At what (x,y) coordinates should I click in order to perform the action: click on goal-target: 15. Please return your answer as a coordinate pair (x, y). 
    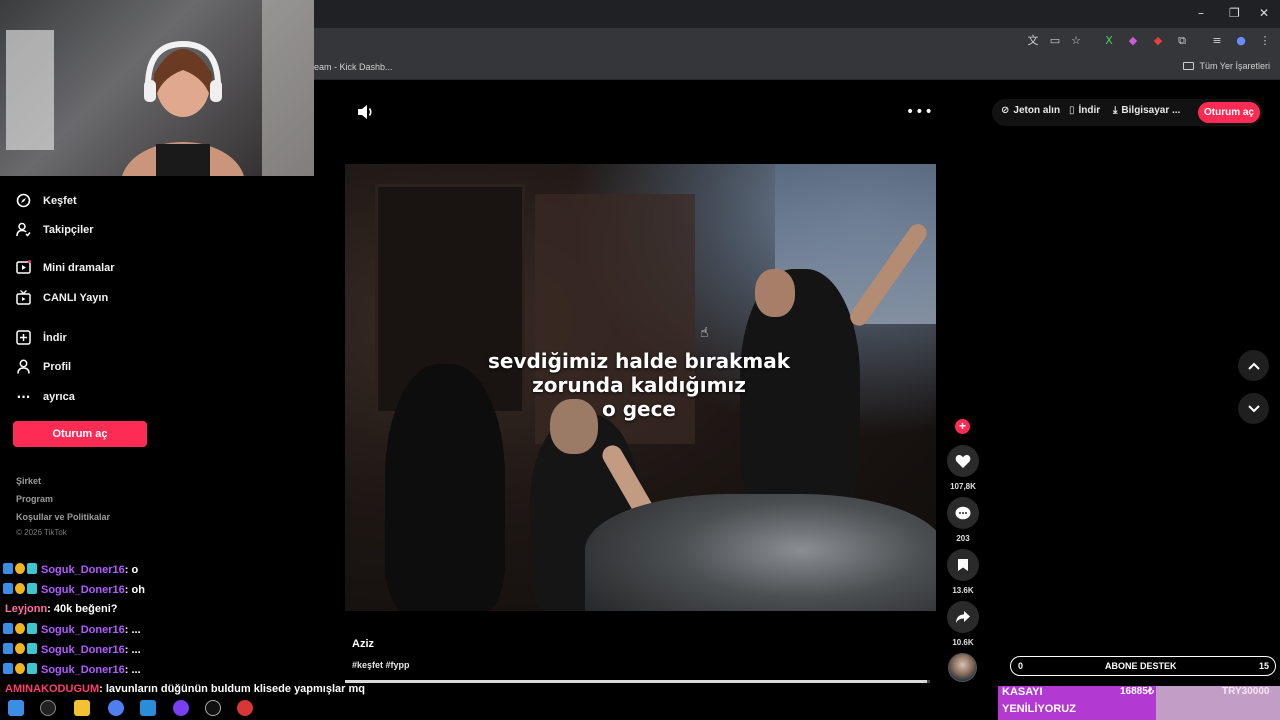
    Looking at the image, I should click on (1263, 666).